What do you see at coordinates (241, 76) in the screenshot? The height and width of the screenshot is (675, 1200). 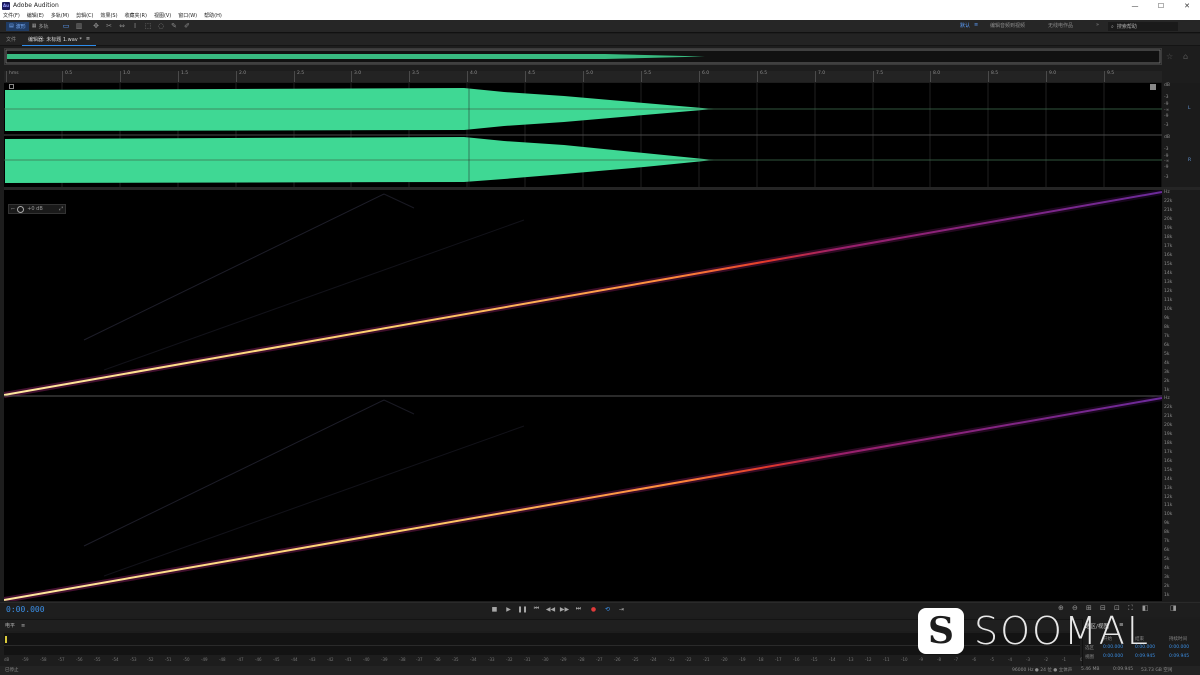 I see `ruler-tick: 2.0` at bounding box center [241, 76].